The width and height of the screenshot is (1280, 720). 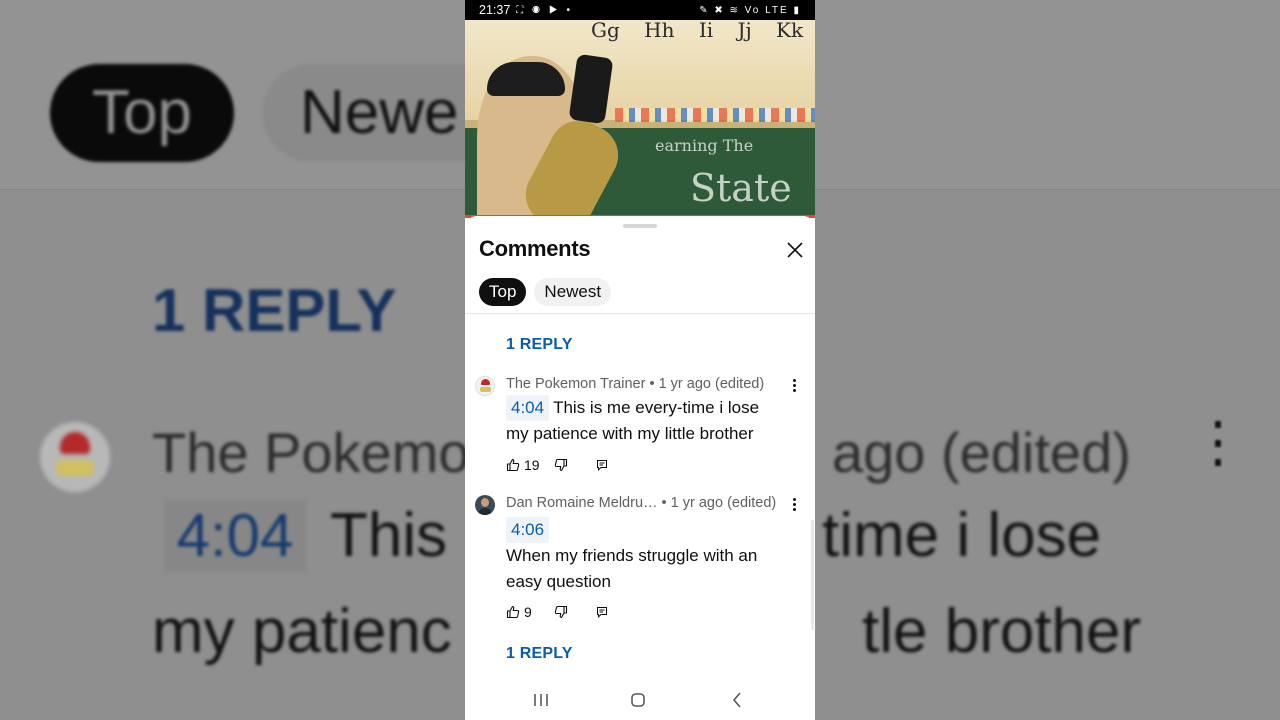 What do you see at coordinates (575, 384) in the screenshot?
I see `comment-author: The Pokemon Trainer` at bounding box center [575, 384].